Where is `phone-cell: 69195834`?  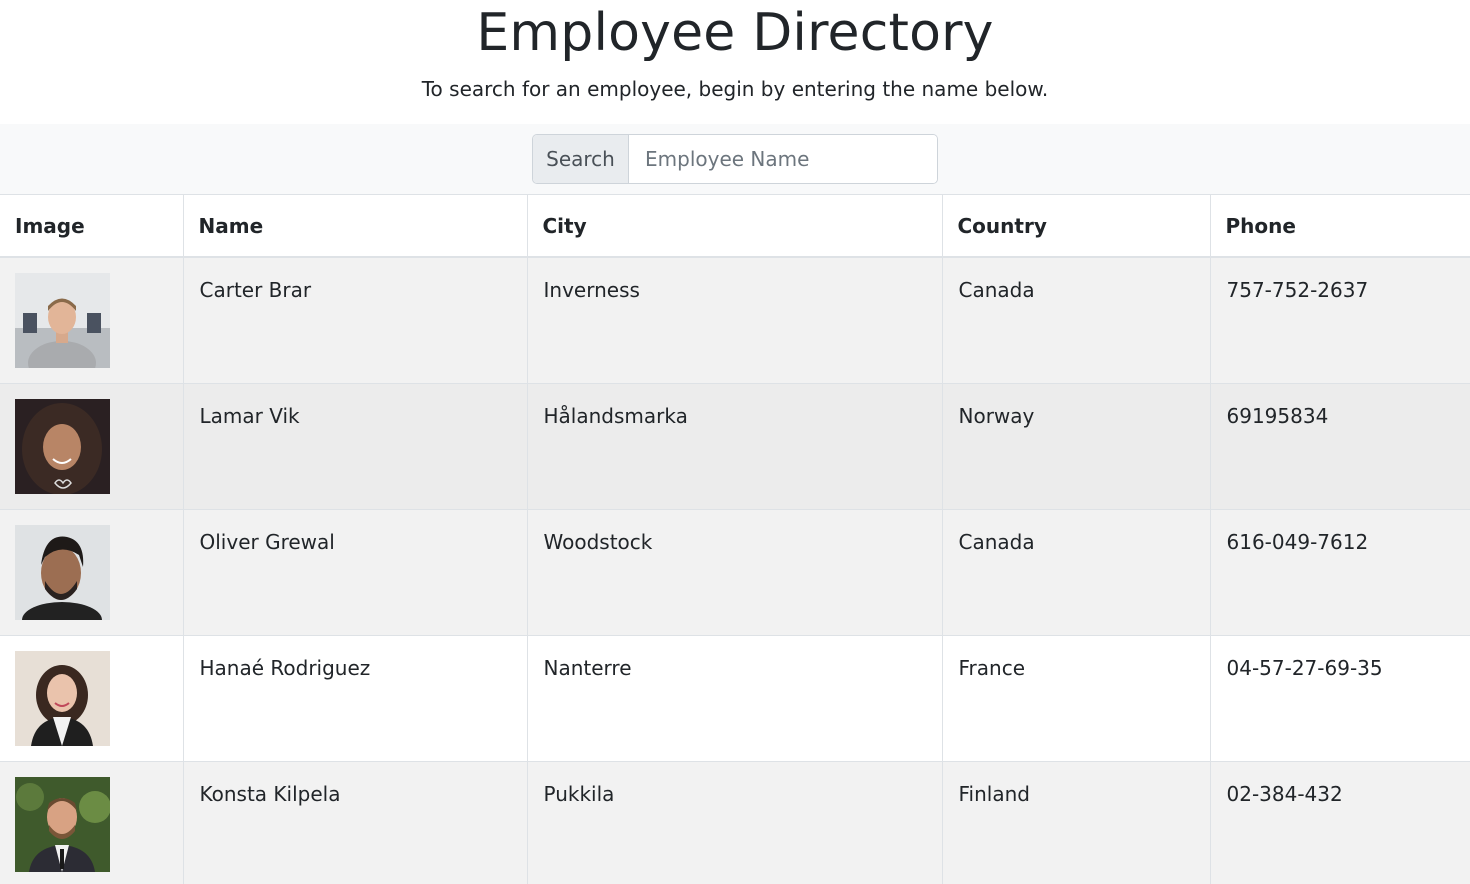 phone-cell: 69195834 is located at coordinates (1340, 445).